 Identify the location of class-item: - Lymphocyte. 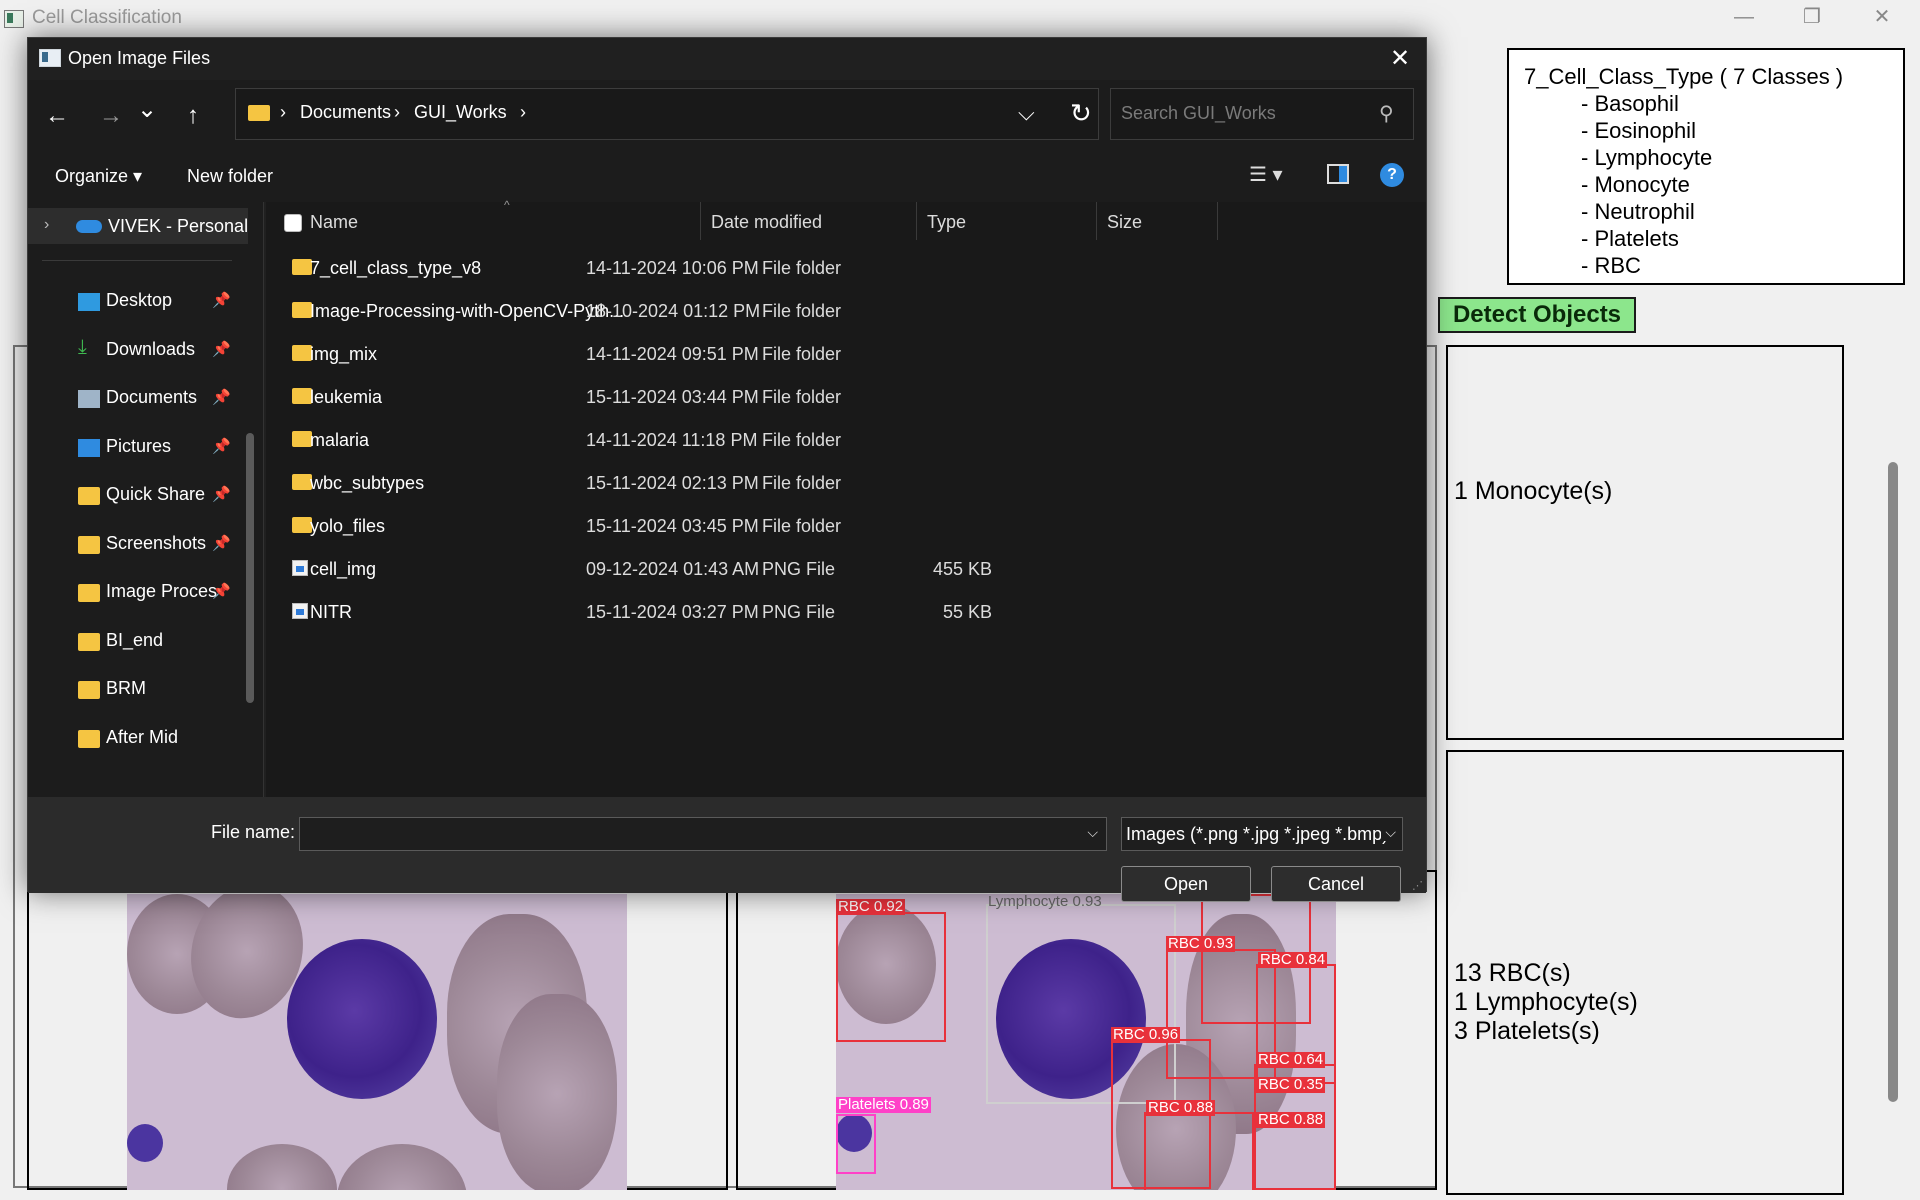
(1647, 157).